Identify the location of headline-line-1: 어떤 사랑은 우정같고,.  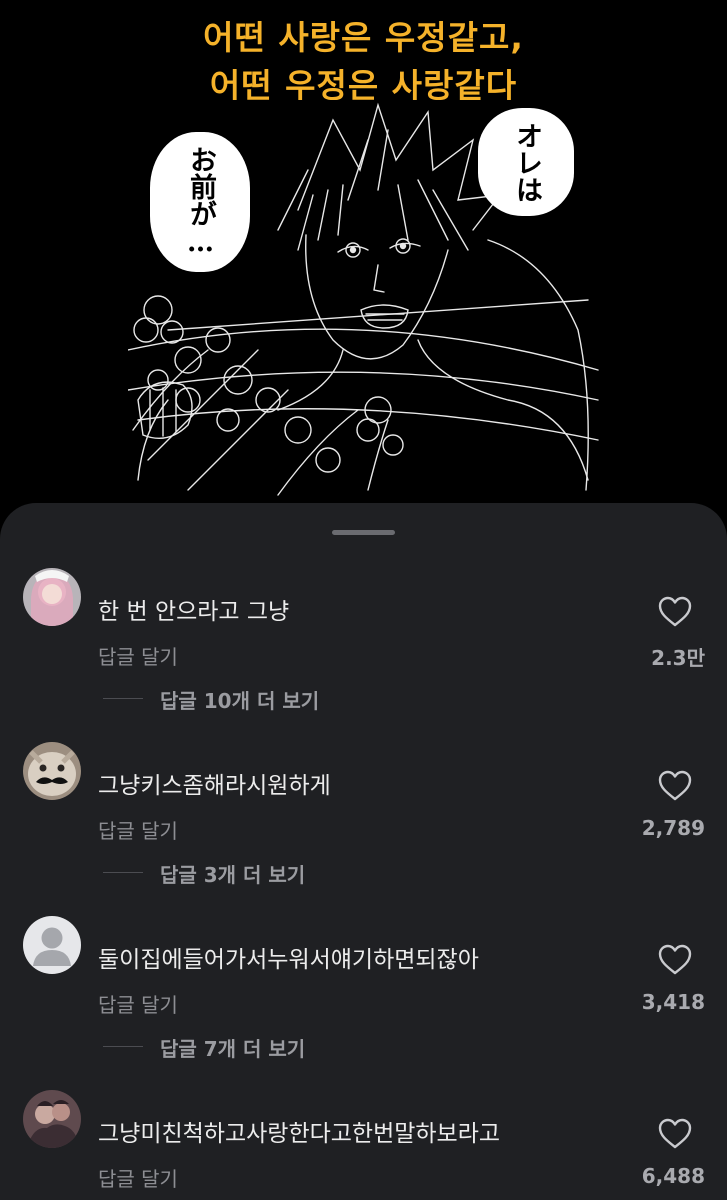
(363, 37).